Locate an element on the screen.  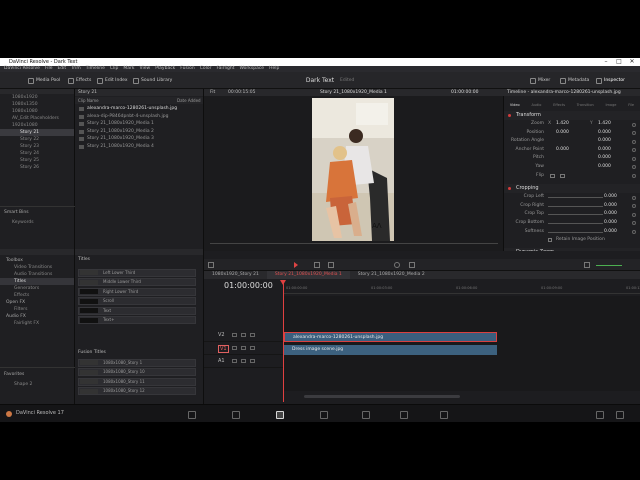
effects-button: Effects is located at coordinates (79, 80).